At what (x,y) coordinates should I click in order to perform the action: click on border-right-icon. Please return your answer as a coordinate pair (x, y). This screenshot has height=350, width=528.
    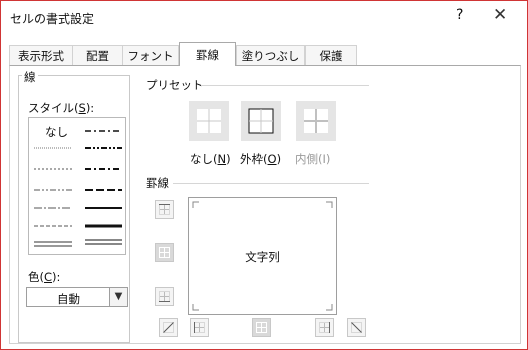
    Looking at the image, I should click on (324, 327).